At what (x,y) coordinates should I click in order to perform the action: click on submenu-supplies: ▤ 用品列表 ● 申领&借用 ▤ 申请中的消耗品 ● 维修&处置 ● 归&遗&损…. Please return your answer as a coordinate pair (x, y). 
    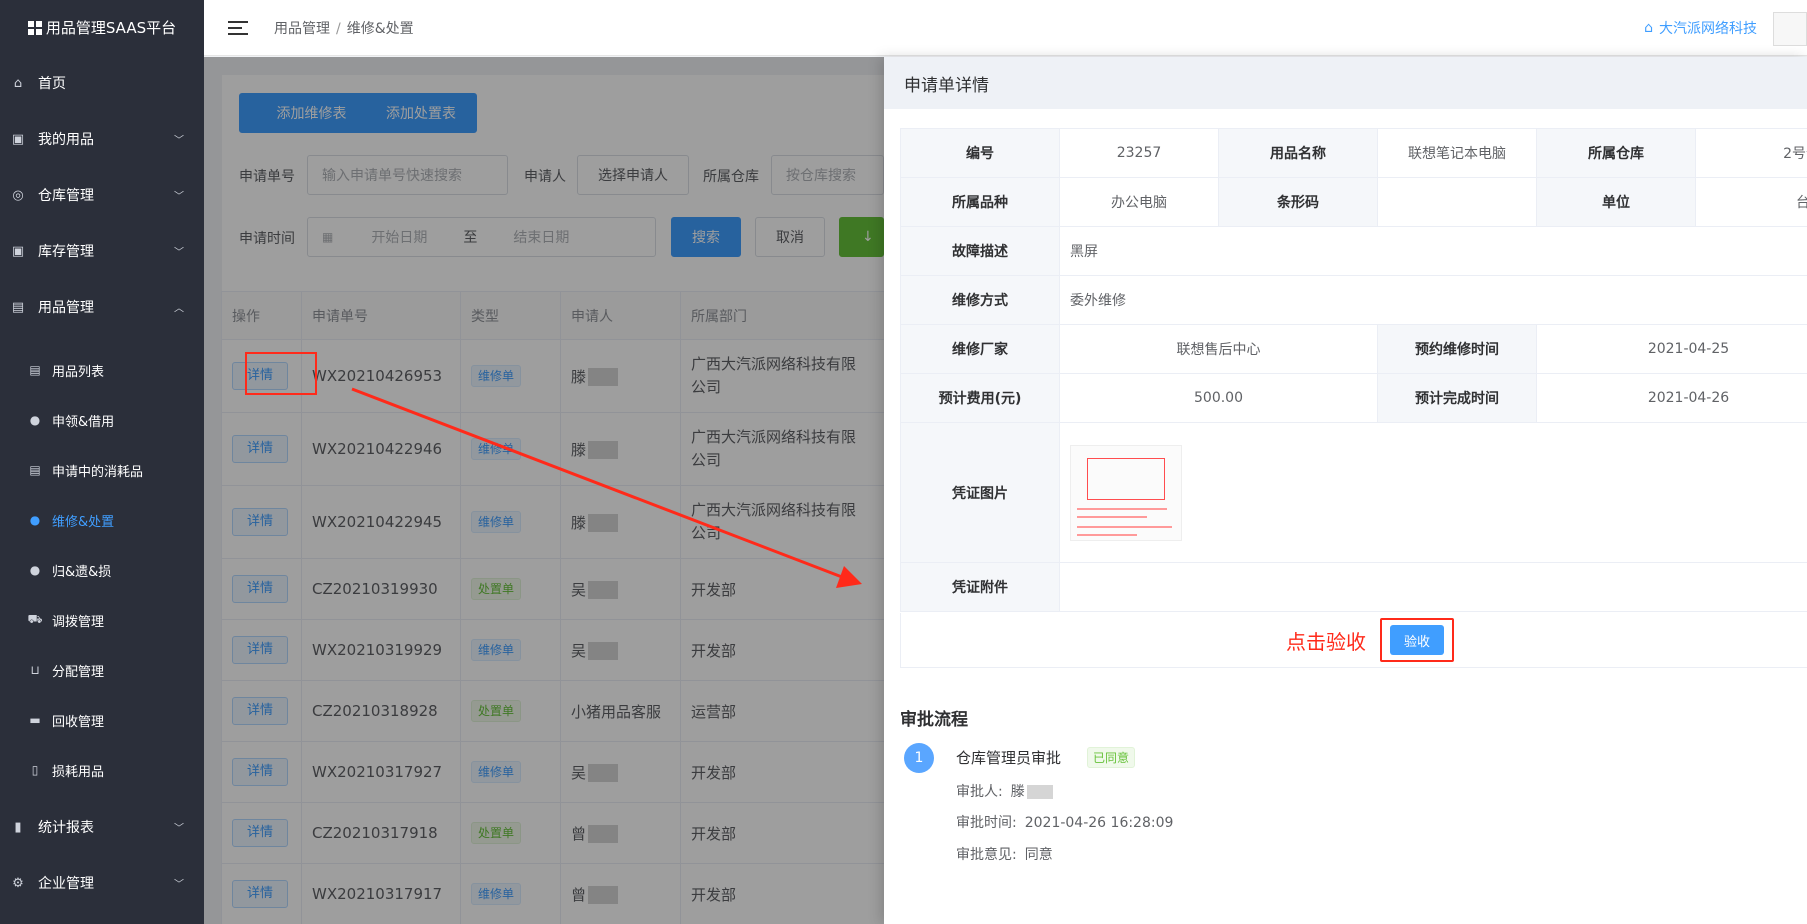
    Looking at the image, I should click on (102, 567).